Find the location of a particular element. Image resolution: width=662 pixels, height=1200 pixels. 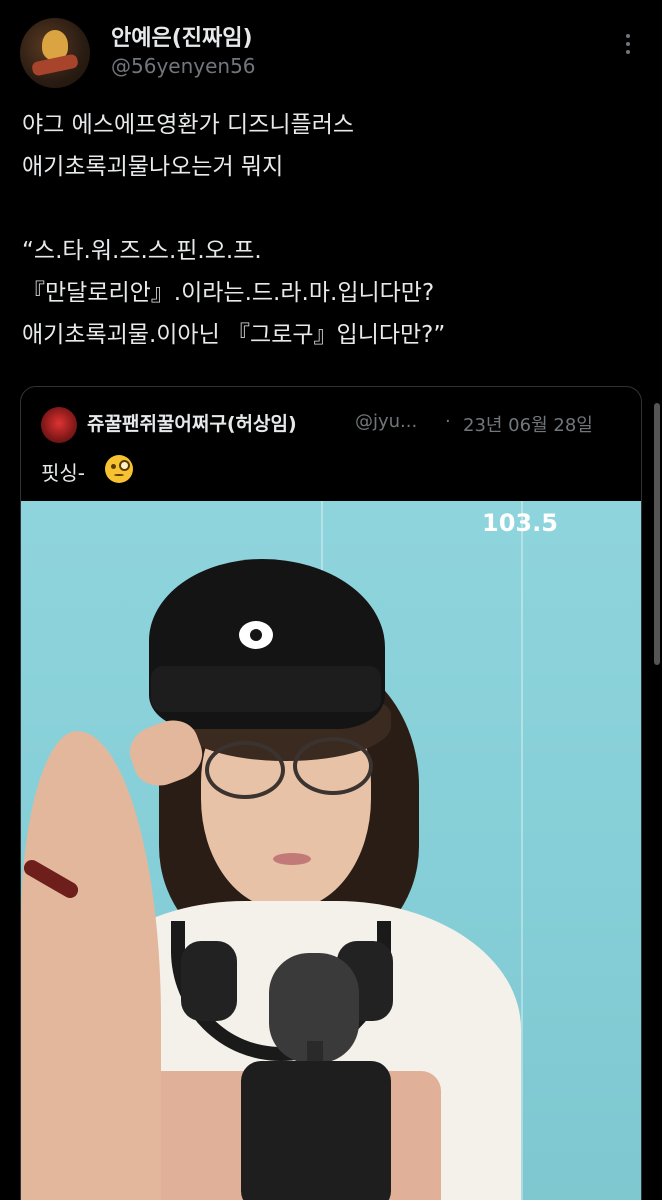

beanie-band is located at coordinates (266, 689).